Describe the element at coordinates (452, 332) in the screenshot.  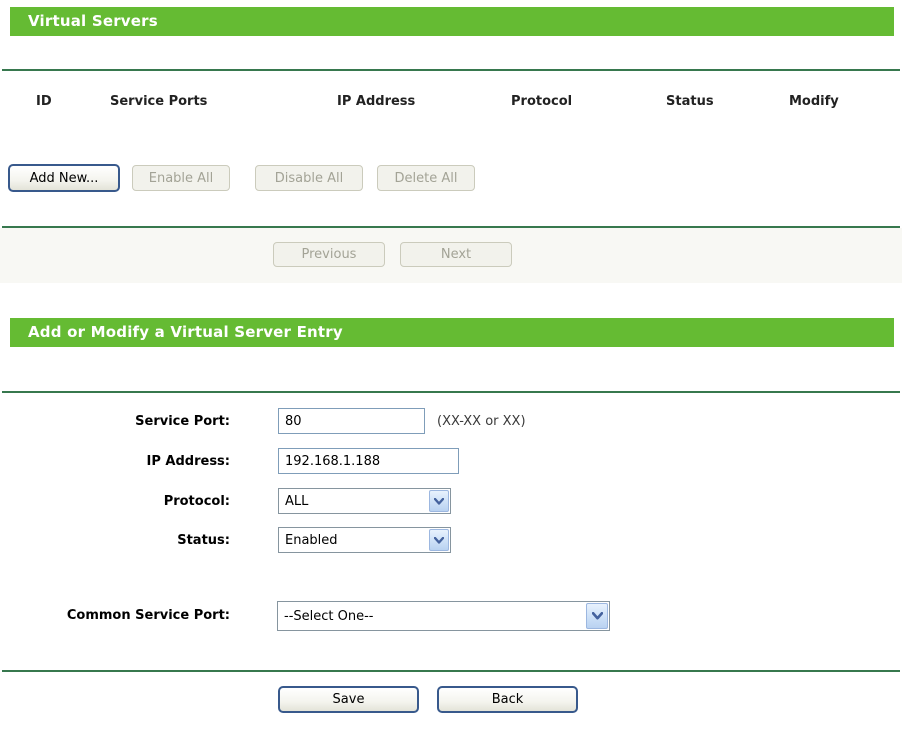
I see `section-title-entry-form: Add or Modify a Virtual Server Entry` at that location.